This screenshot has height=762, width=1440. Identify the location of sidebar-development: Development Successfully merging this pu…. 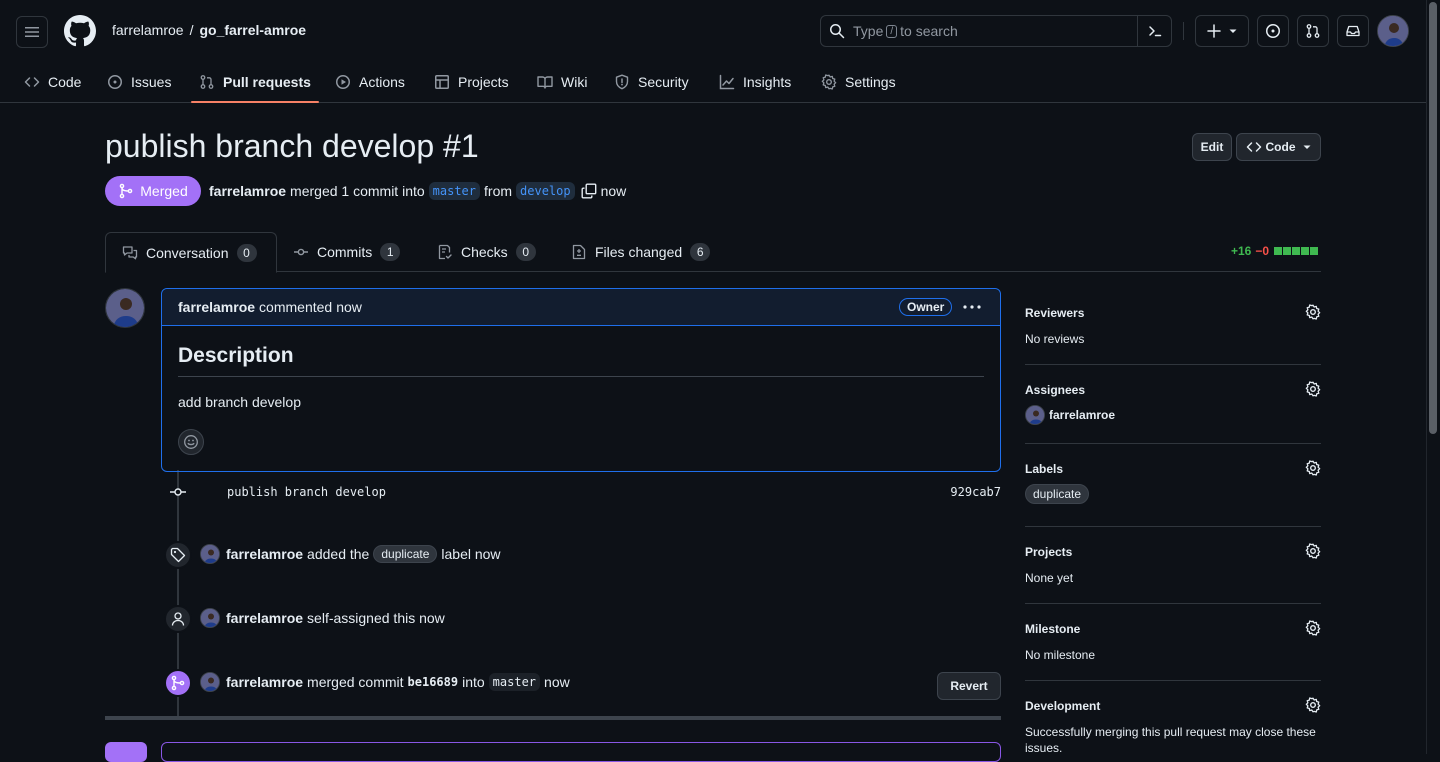
(1173, 726).